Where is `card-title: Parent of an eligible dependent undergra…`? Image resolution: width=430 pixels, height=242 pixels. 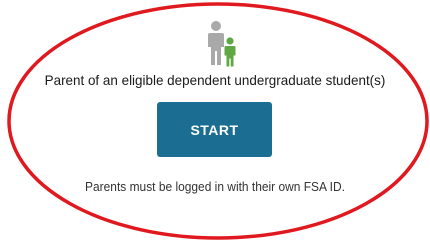
card-title: Parent of an eligible dependent undergra… is located at coordinates (215, 80).